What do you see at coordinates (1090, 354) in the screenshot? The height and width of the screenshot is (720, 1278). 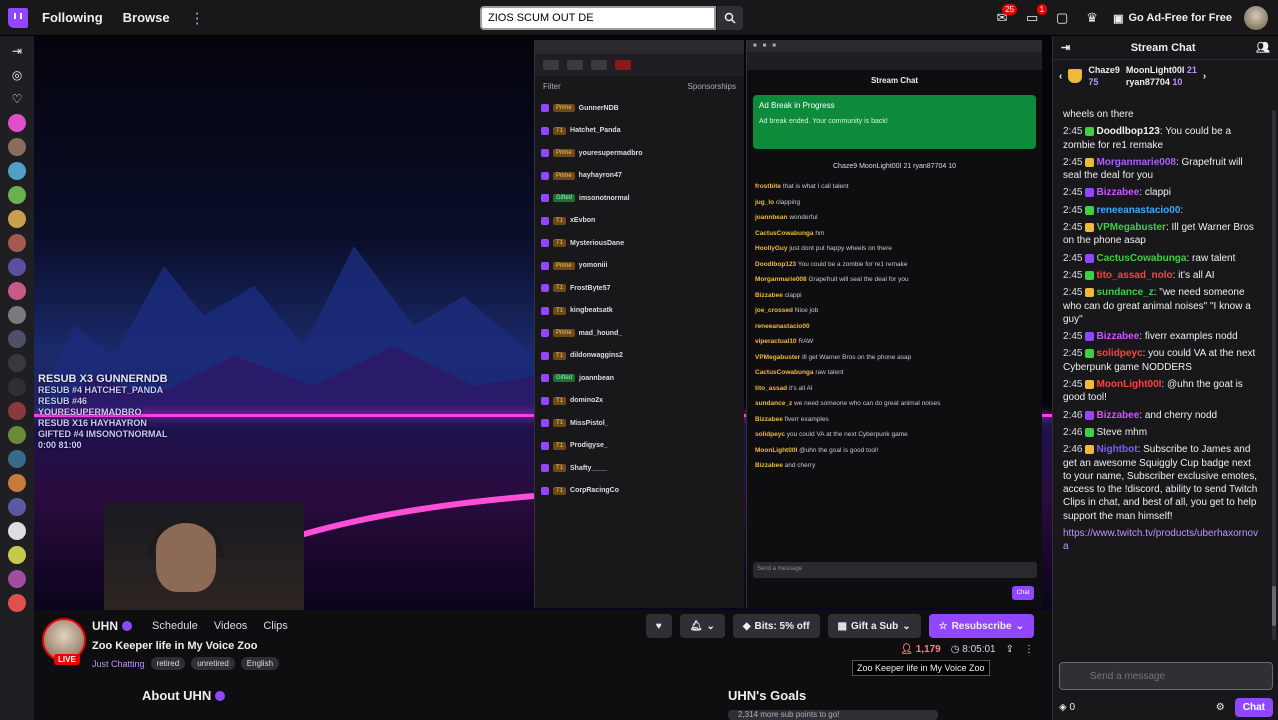 I see `sub-badge-icon` at bounding box center [1090, 354].